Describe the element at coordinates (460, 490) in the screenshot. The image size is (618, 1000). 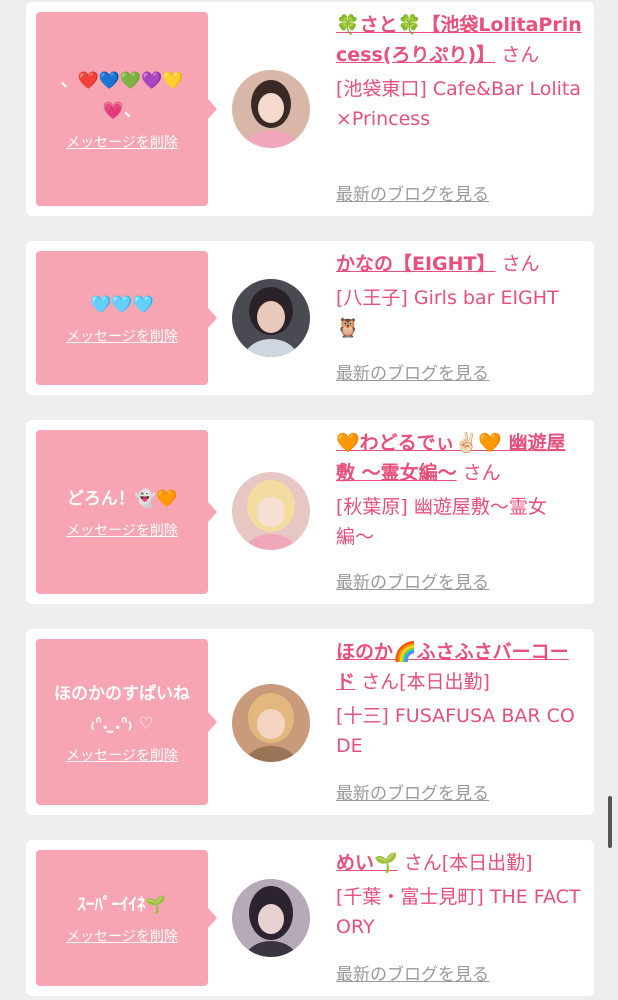
I see `sender-info: 🧡わどるでぃ✌🏻🧡 幽遊屋敷 〜霊女編〜 さん [秋葉原] 幽遊屋敷〜霊女編〜` at that location.